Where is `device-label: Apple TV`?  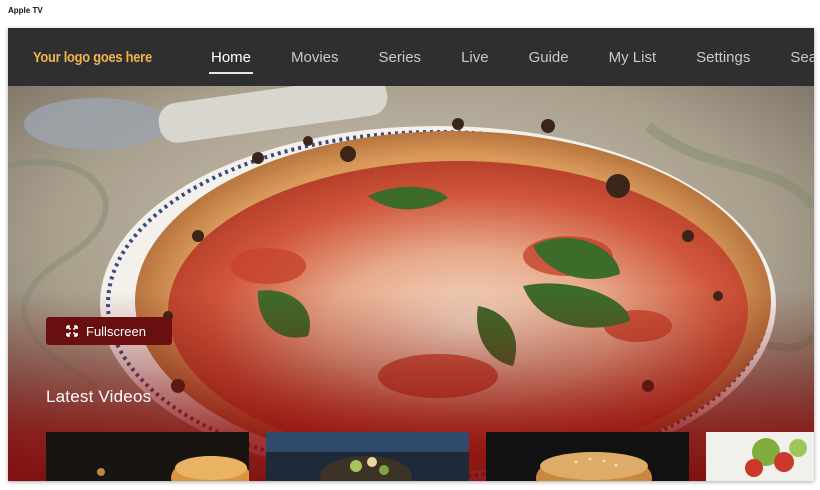 device-label: Apple TV is located at coordinates (25, 10).